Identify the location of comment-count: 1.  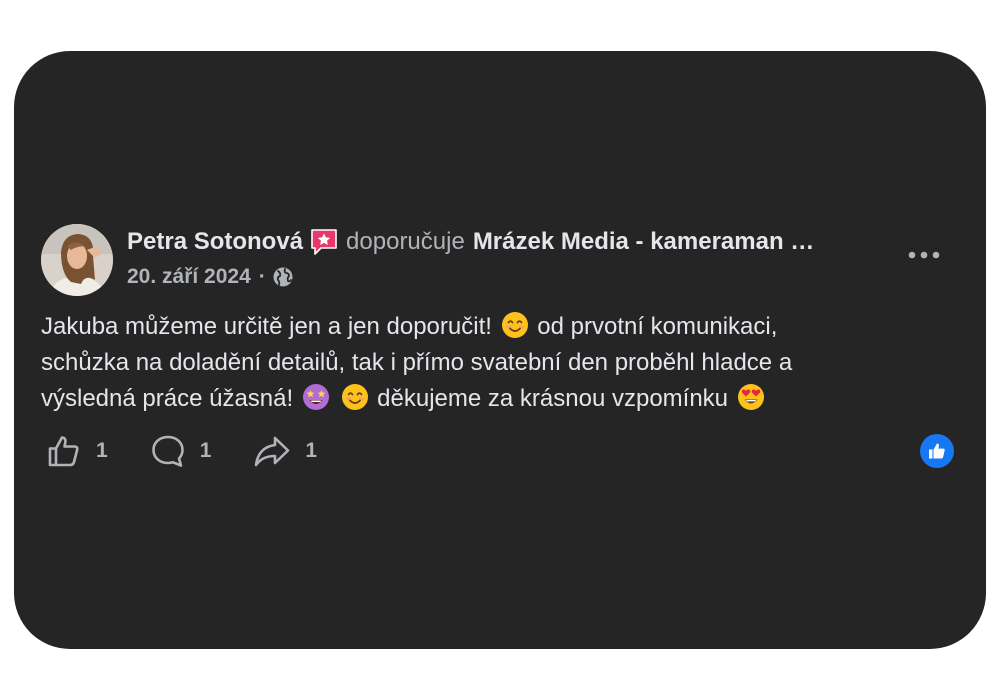
(205, 450).